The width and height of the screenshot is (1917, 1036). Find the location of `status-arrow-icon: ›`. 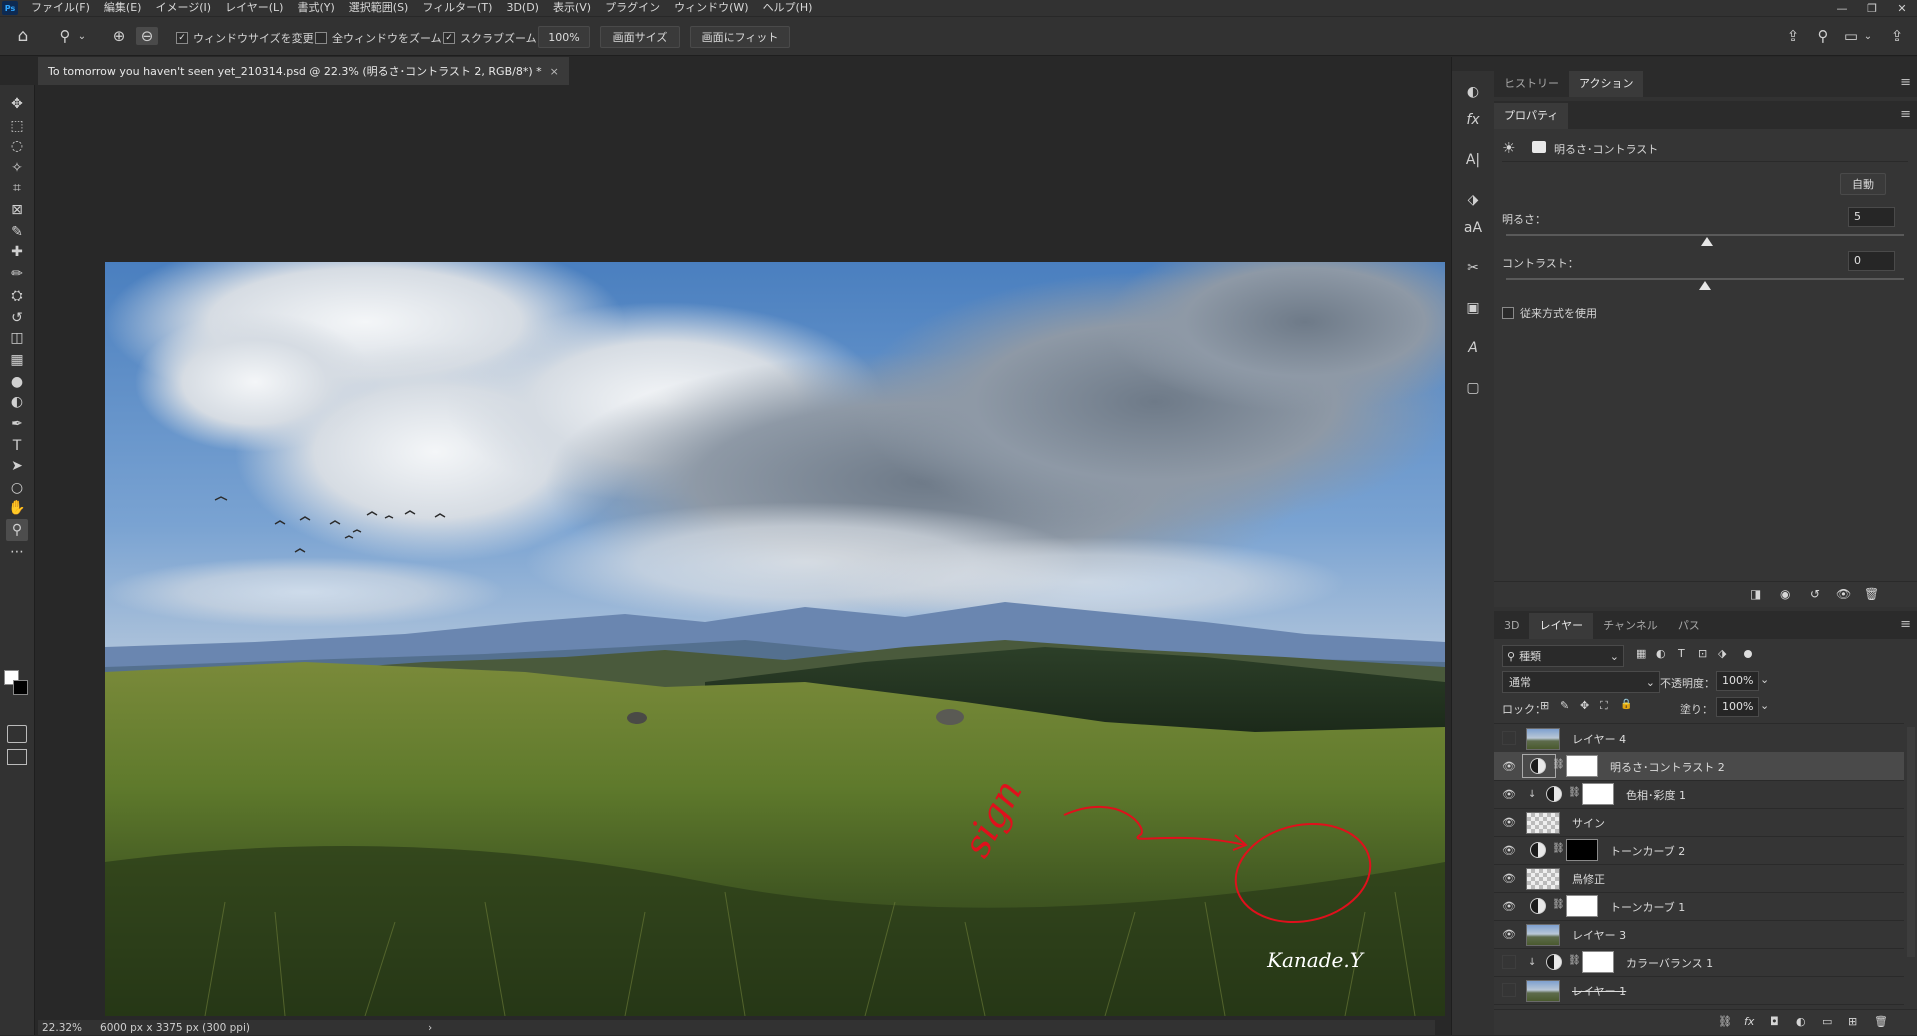

status-arrow-icon: › is located at coordinates (430, 1028).